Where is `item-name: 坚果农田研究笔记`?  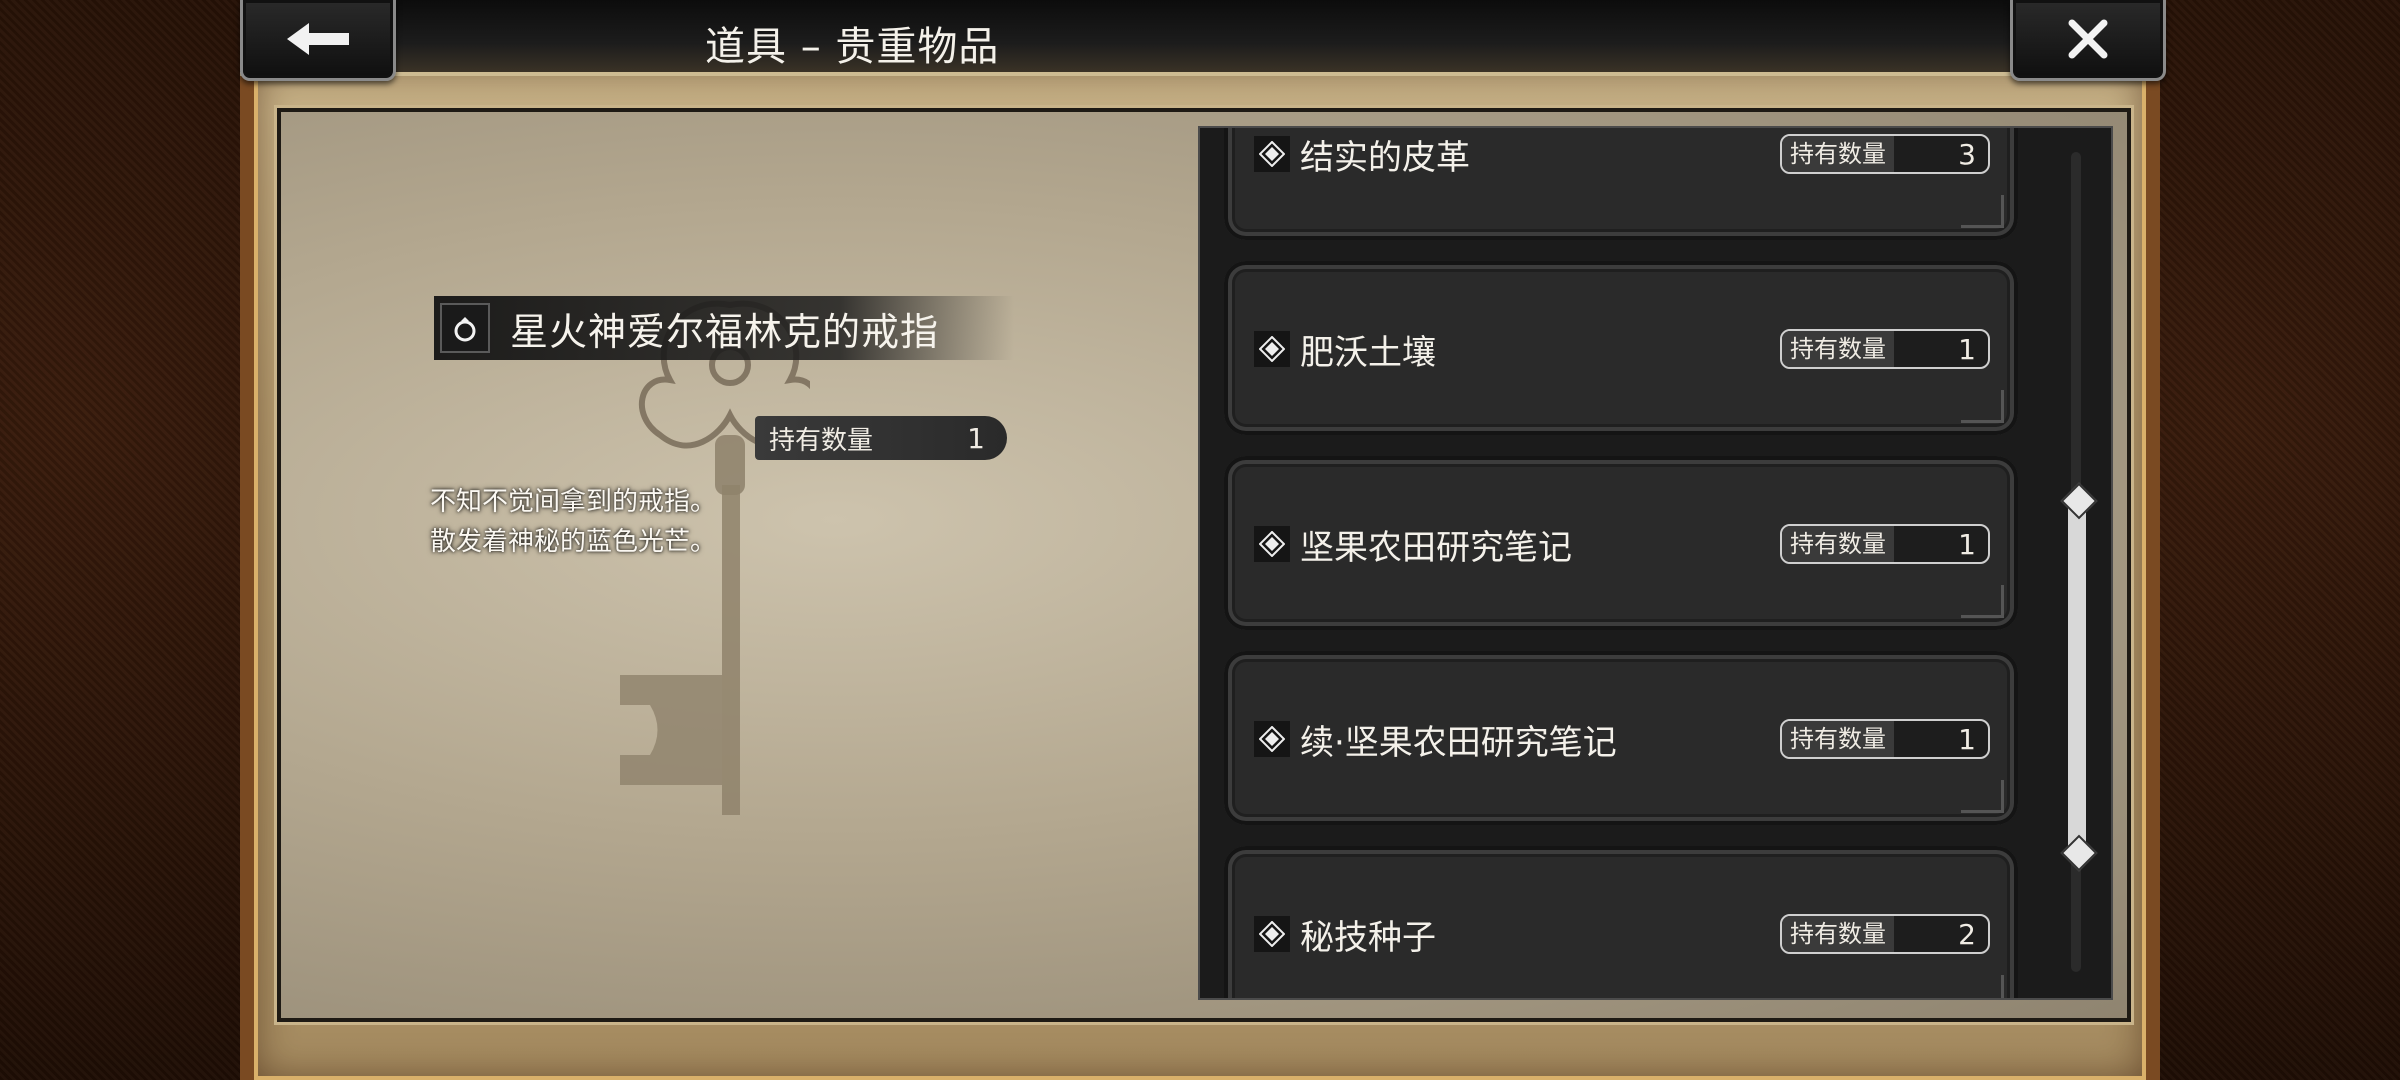 item-name: 坚果农田研究笔记 is located at coordinates (1436, 548).